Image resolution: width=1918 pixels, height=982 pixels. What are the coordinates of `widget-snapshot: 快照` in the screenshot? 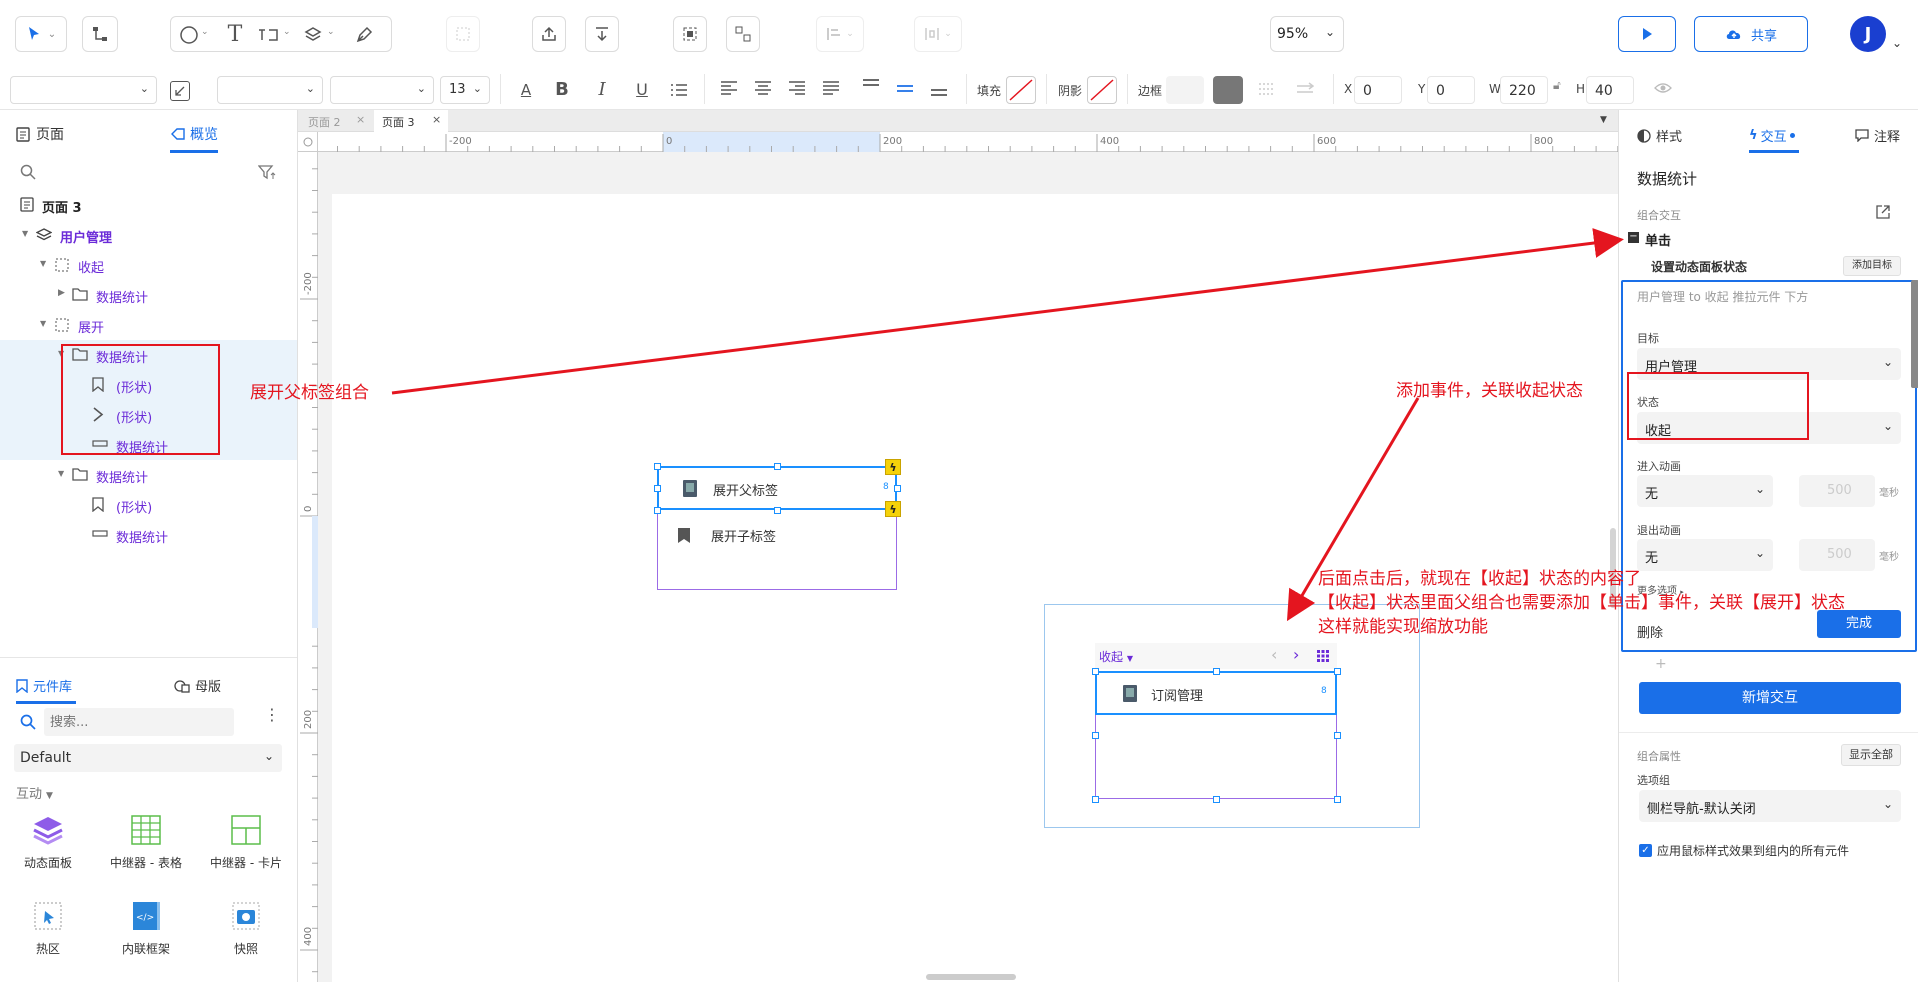 It's located at (246, 935).